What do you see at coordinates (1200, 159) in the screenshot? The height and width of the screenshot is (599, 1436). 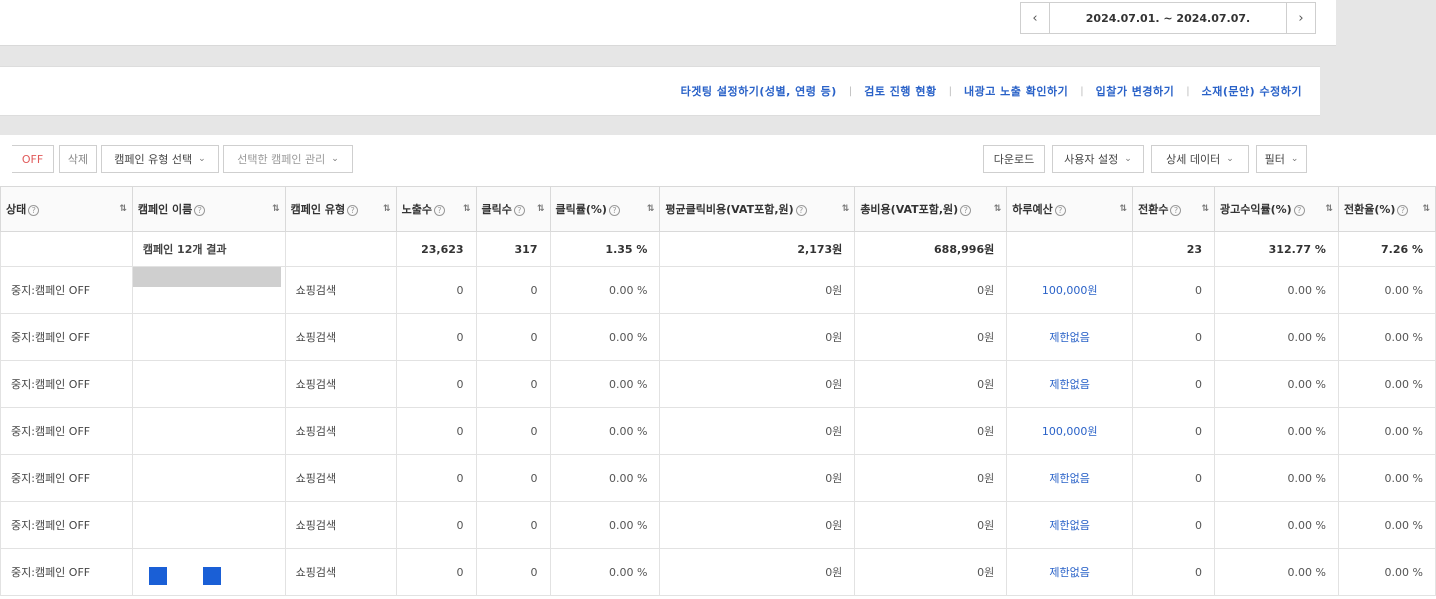 I see `detail-data-select: 상세 데이터 ⌄` at bounding box center [1200, 159].